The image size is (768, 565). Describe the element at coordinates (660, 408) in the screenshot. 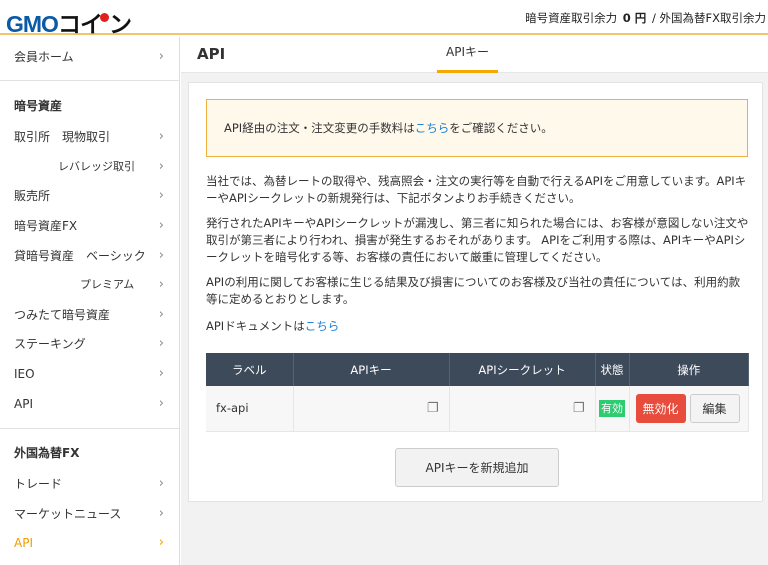

I see `disable-button: 無効化` at that location.